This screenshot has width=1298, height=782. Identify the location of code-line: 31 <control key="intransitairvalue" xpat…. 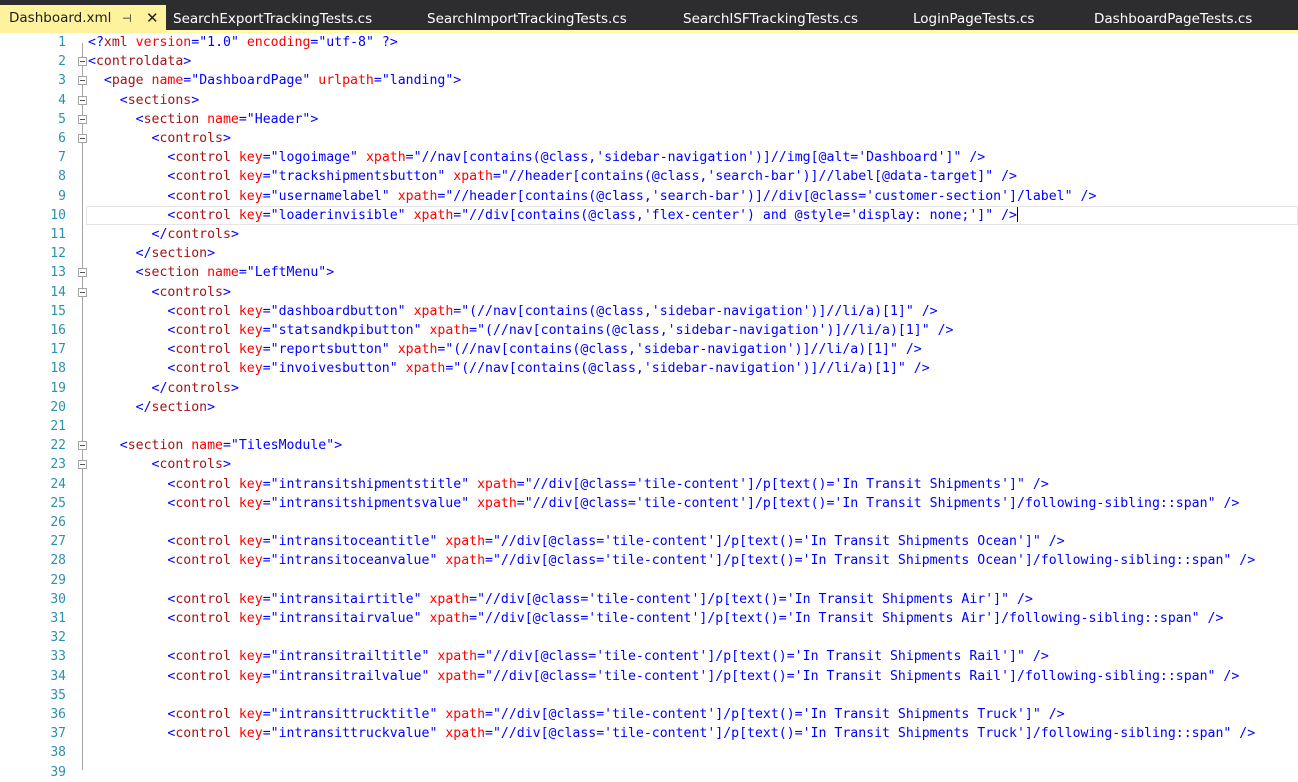
(649, 618).